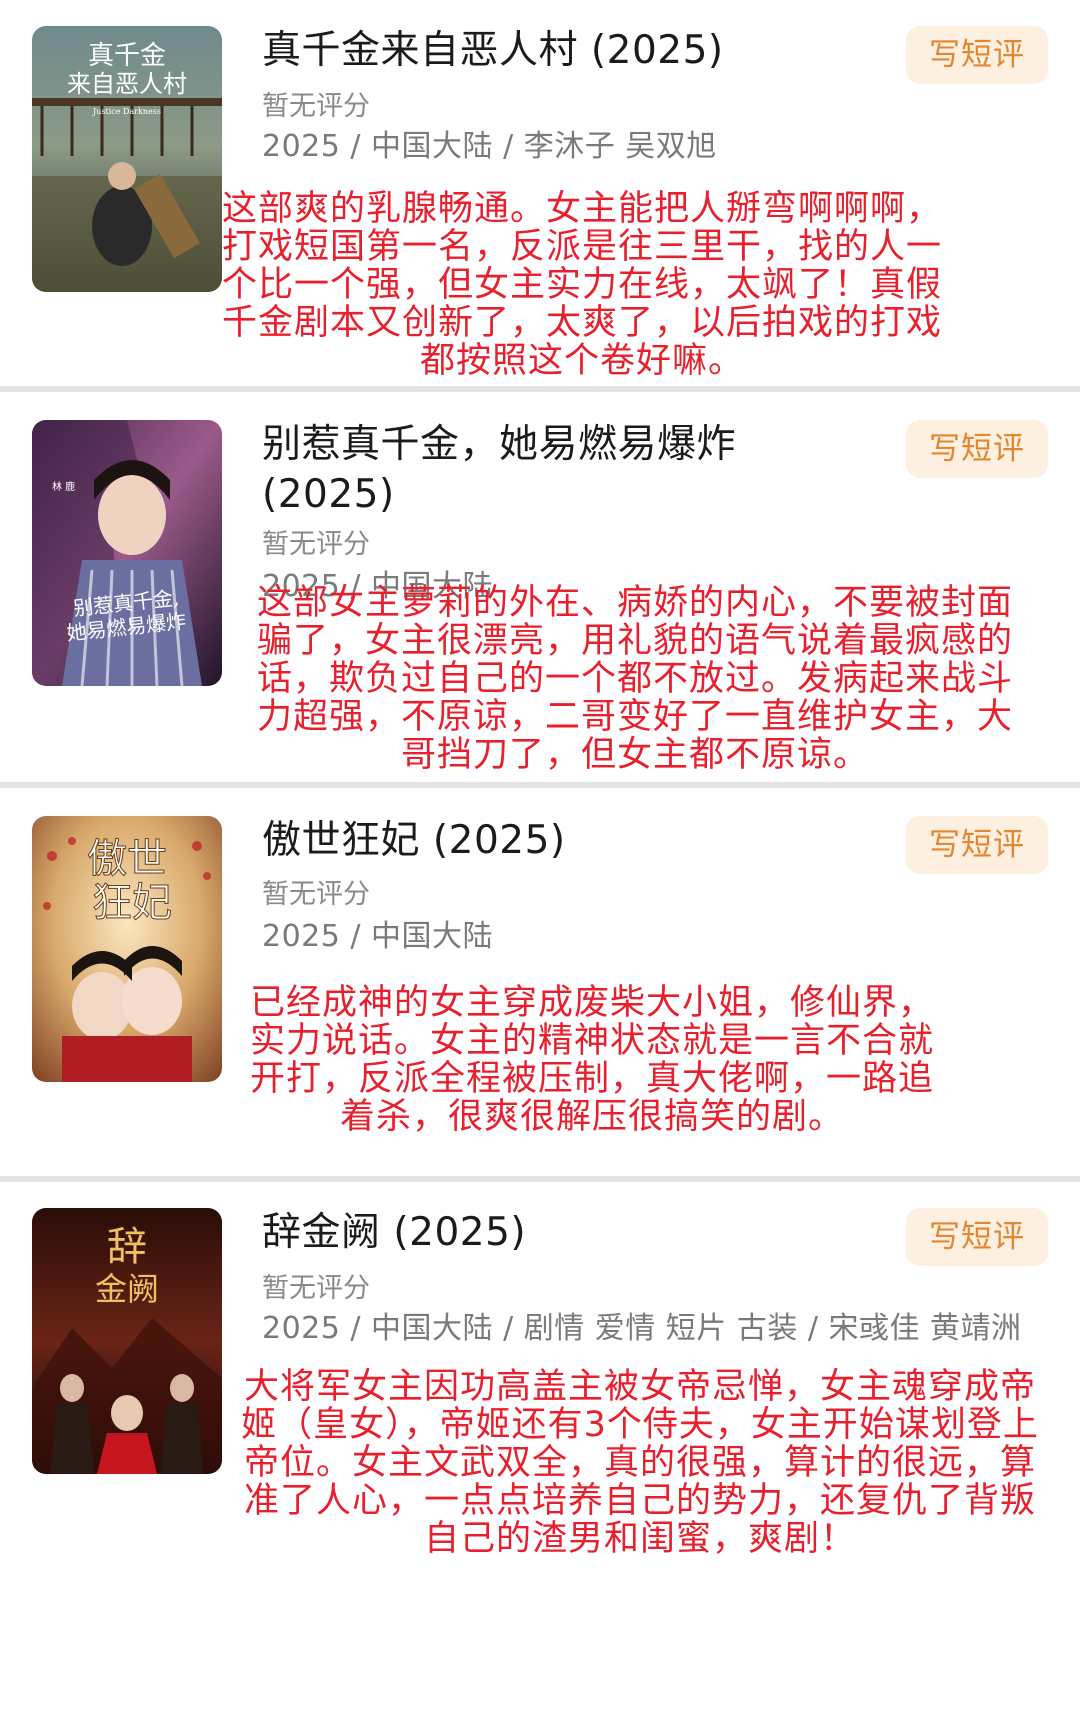  I want to click on poster-art: 傲世 狂妃, so click(127, 949).